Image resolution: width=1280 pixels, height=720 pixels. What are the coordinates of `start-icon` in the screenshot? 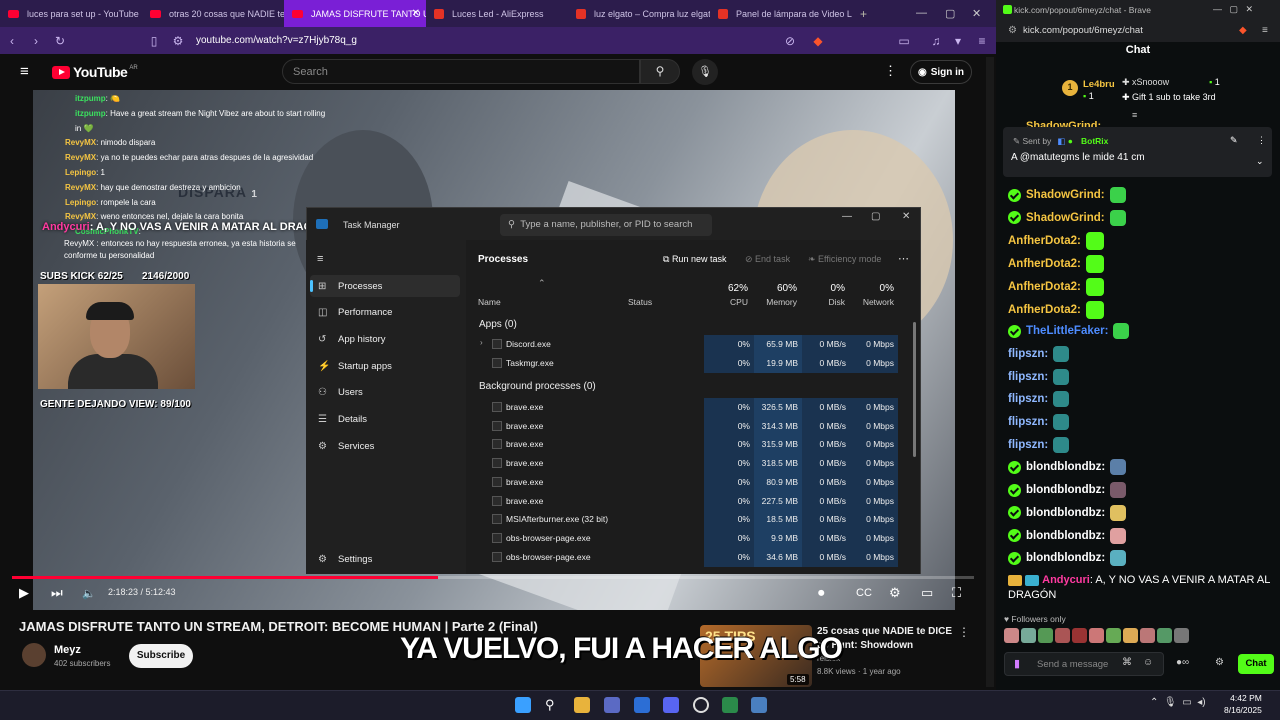 It's located at (523, 705).